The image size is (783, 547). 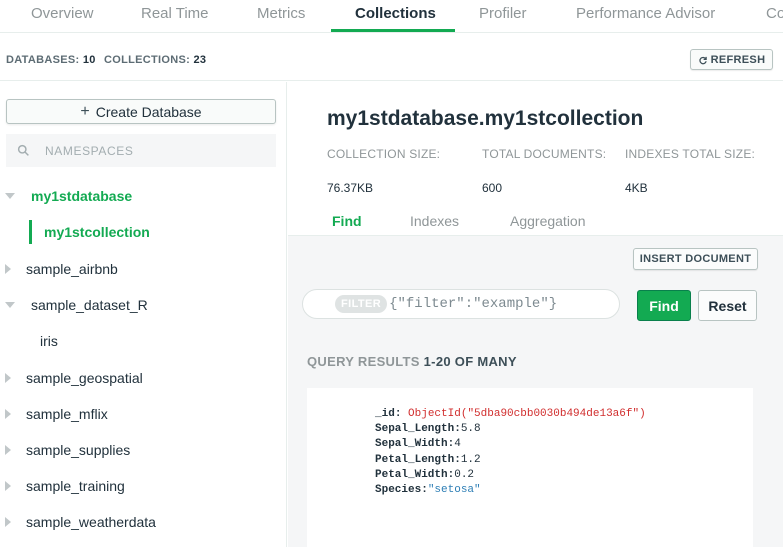 I want to click on document-field: Sepal_Length:5.8, so click(x=428, y=429).